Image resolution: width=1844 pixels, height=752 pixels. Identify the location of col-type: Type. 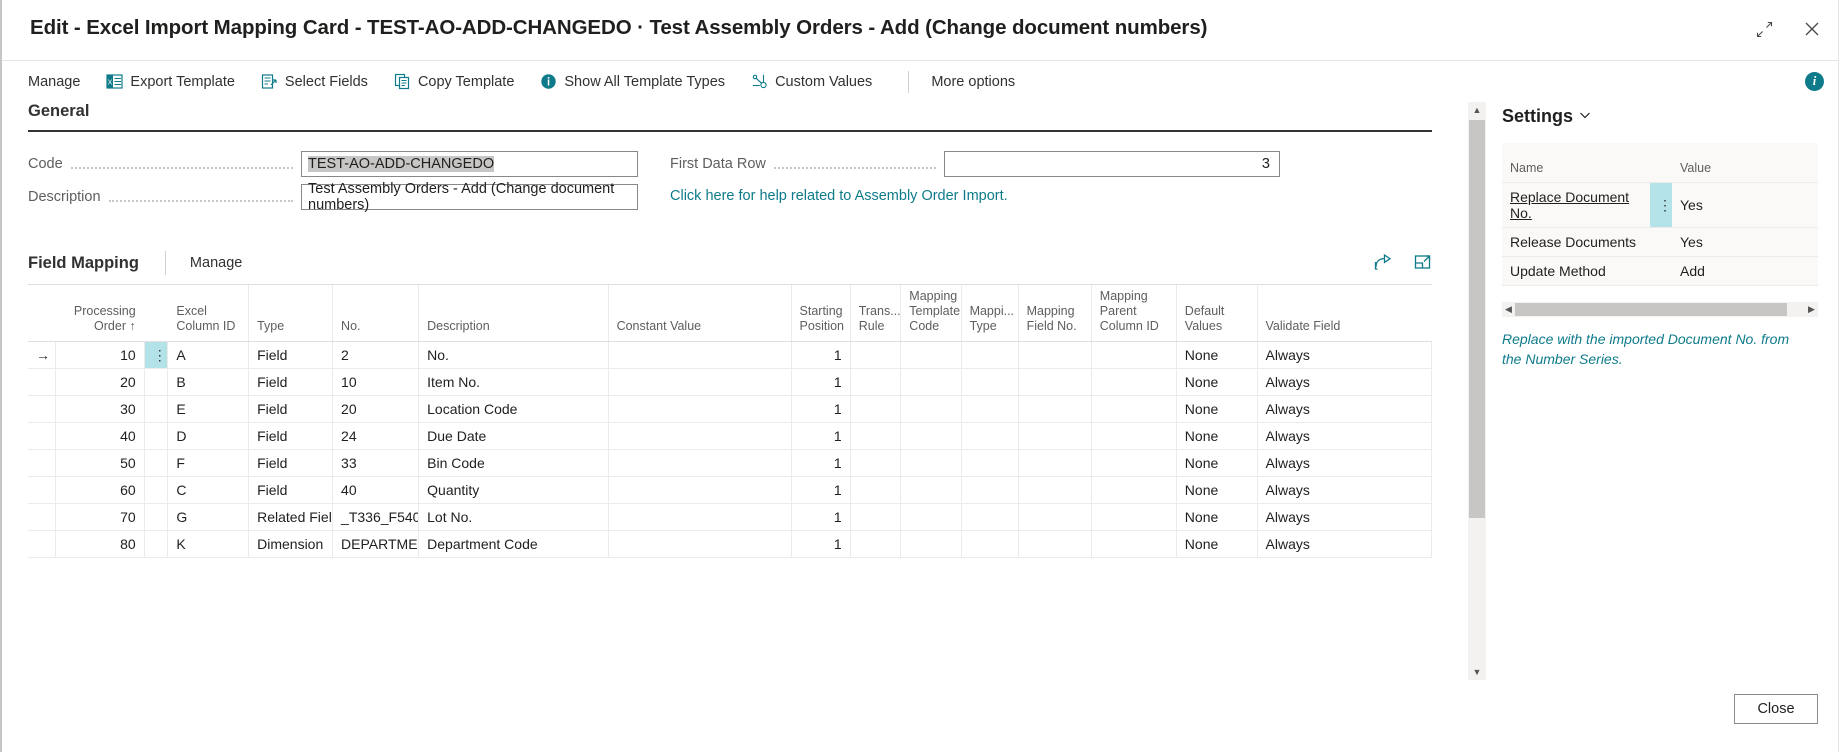
(291, 313).